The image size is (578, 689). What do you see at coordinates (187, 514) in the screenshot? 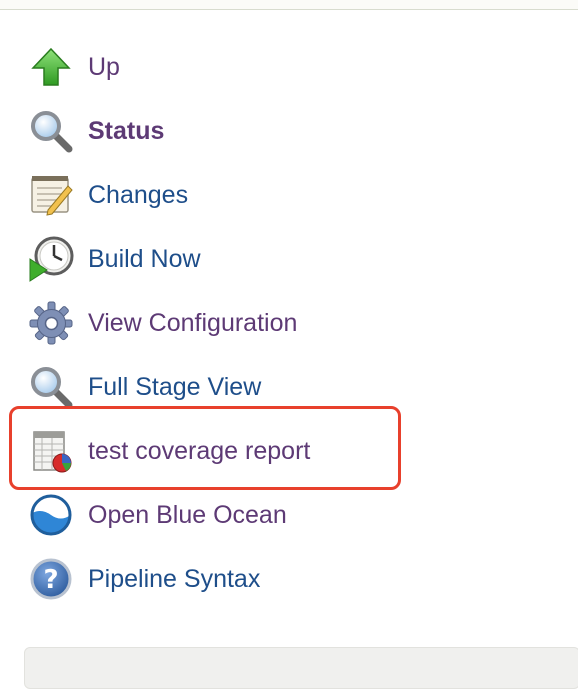
I see `sidebar-item-label: Open Blue Ocean` at bounding box center [187, 514].